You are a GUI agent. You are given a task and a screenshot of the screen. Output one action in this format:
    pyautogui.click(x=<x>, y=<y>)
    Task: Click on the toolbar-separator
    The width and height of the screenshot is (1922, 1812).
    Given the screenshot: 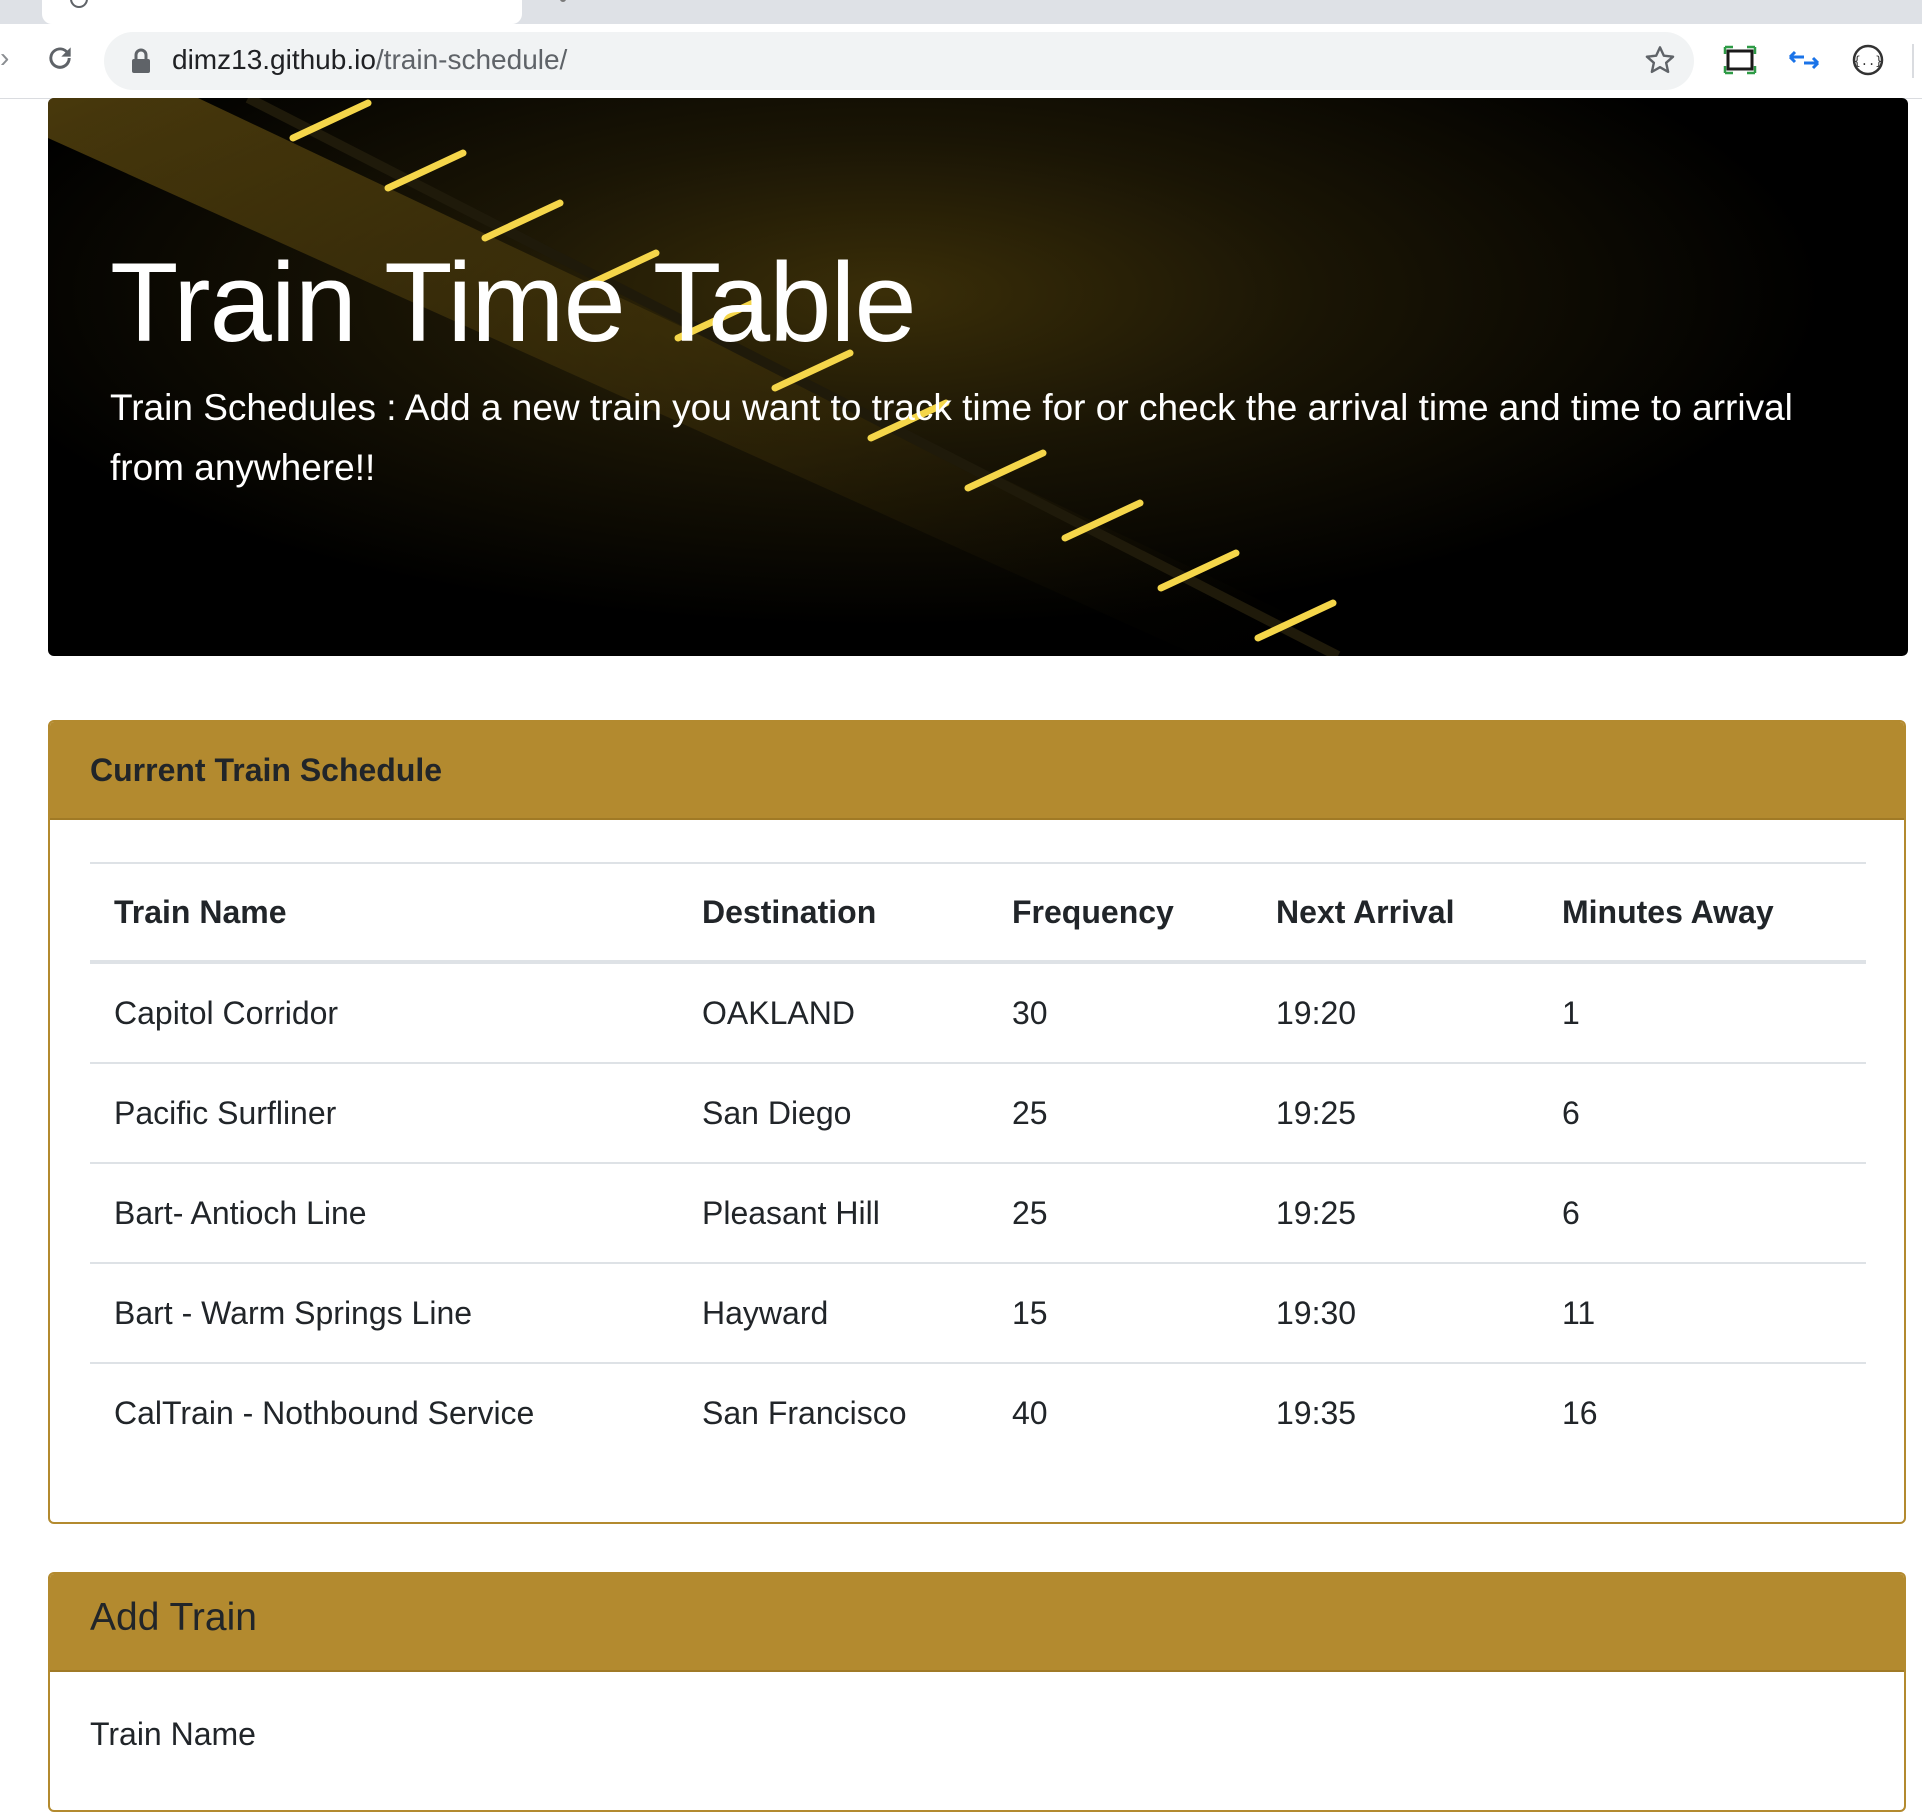 What is the action you would take?
    pyautogui.click(x=1913, y=61)
    